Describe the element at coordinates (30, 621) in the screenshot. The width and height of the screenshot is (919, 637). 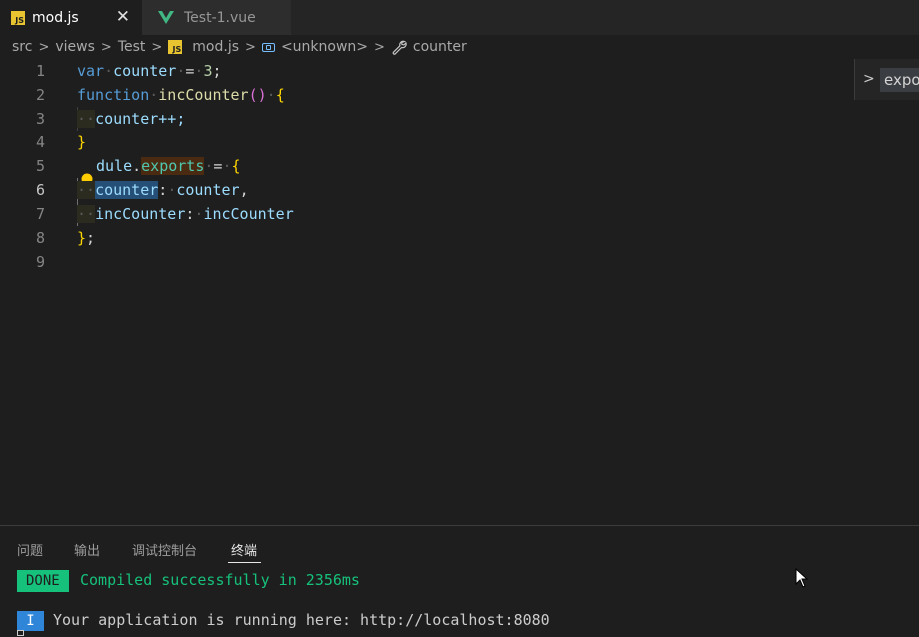
I see `info-badge: I` at that location.